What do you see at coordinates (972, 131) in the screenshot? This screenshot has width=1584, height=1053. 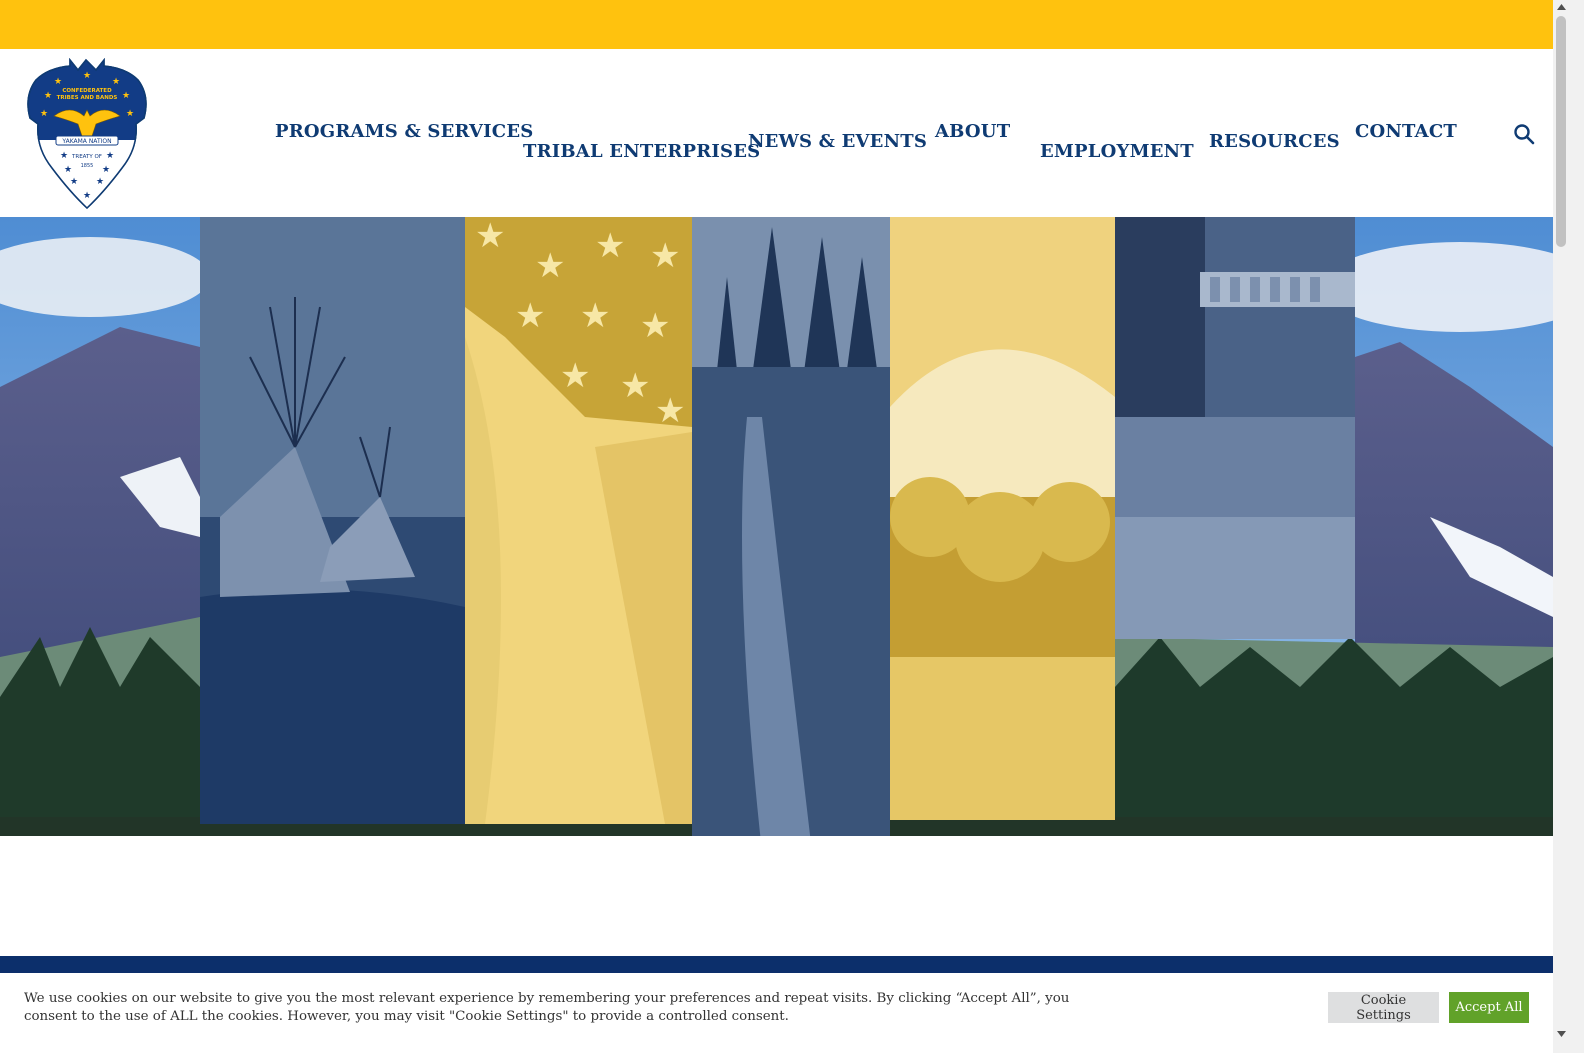 I see `nav-about: ABOUT` at bounding box center [972, 131].